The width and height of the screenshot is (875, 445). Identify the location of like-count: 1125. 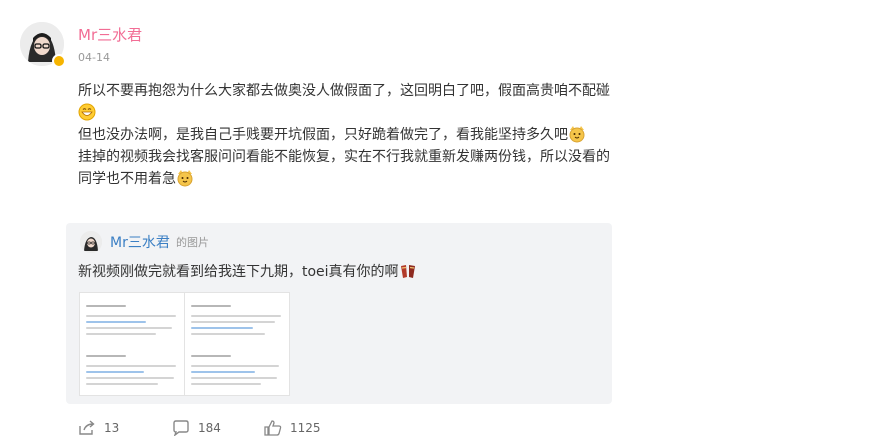
(305, 428).